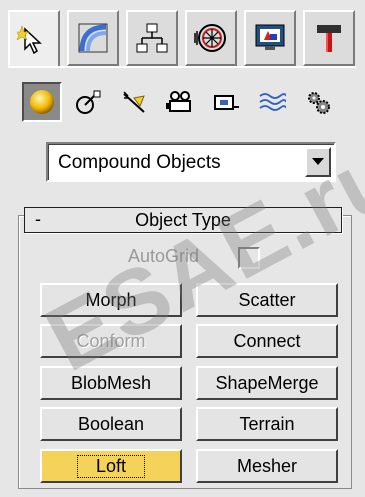 The image size is (365, 497). I want to click on shapemerge-button: ShapeMerge, so click(267, 383).